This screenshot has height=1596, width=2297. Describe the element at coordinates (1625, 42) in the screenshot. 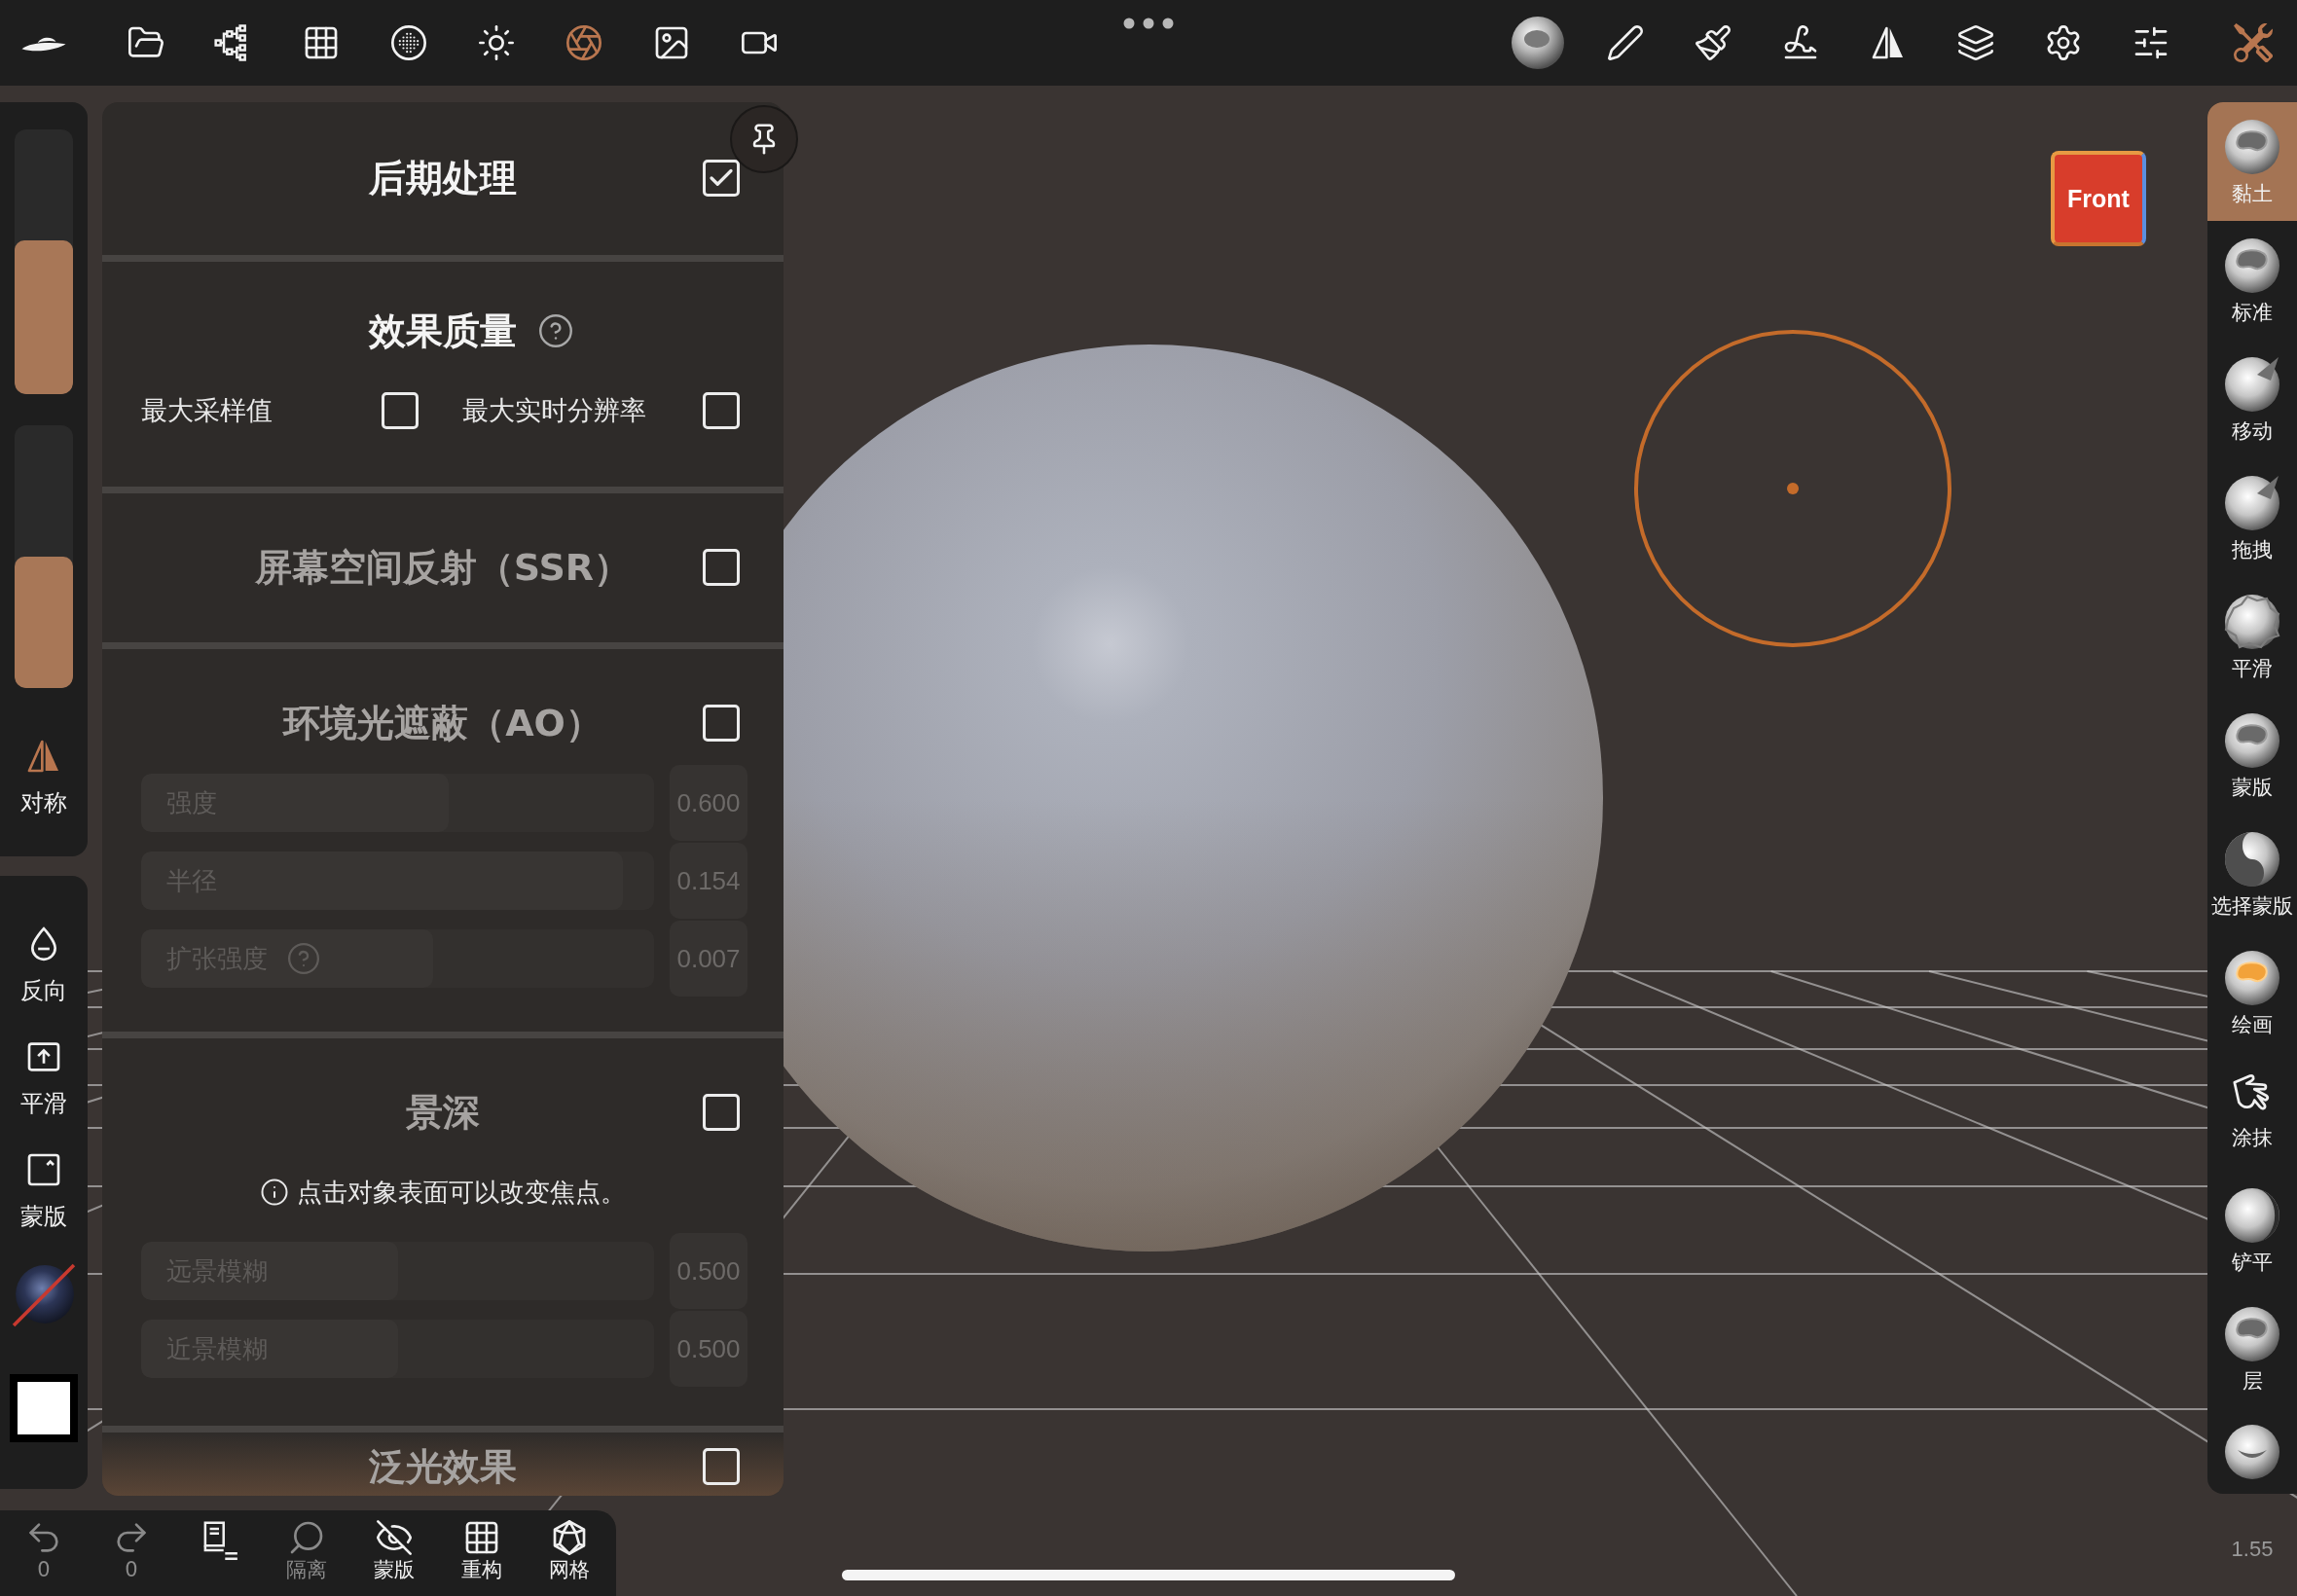

I see `pen-icon` at that location.